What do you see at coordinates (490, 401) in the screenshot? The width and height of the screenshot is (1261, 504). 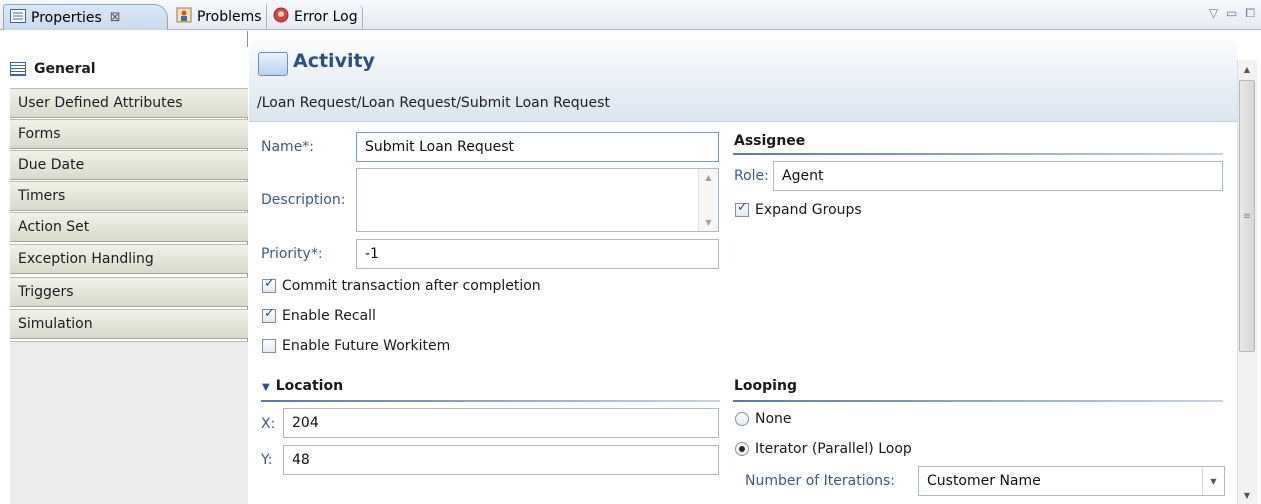 I see `location-section-rule` at bounding box center [490, 401].